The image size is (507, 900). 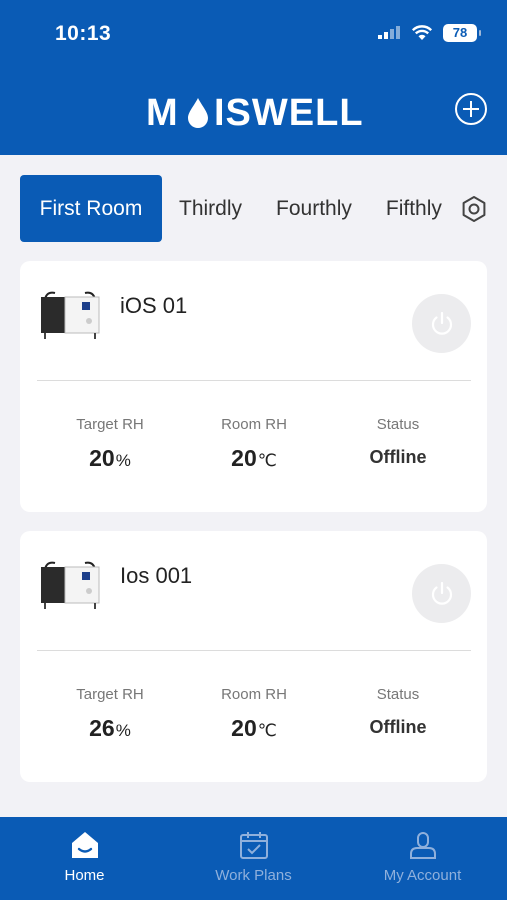 I want to click on nav-home: Home, so click(x=84, y=858).